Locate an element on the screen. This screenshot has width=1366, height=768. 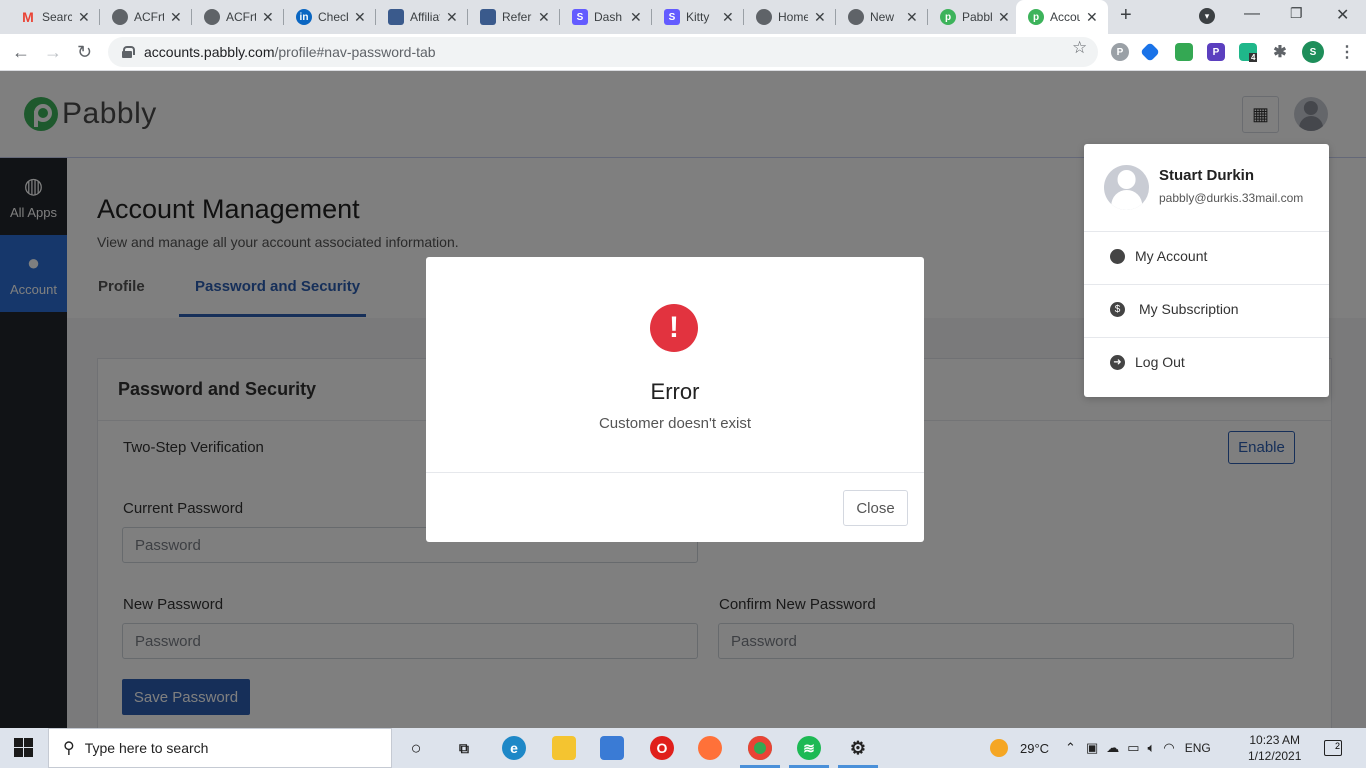
menu-item-log-out: ➜ Log Out is located at coordinates (1147, 362).